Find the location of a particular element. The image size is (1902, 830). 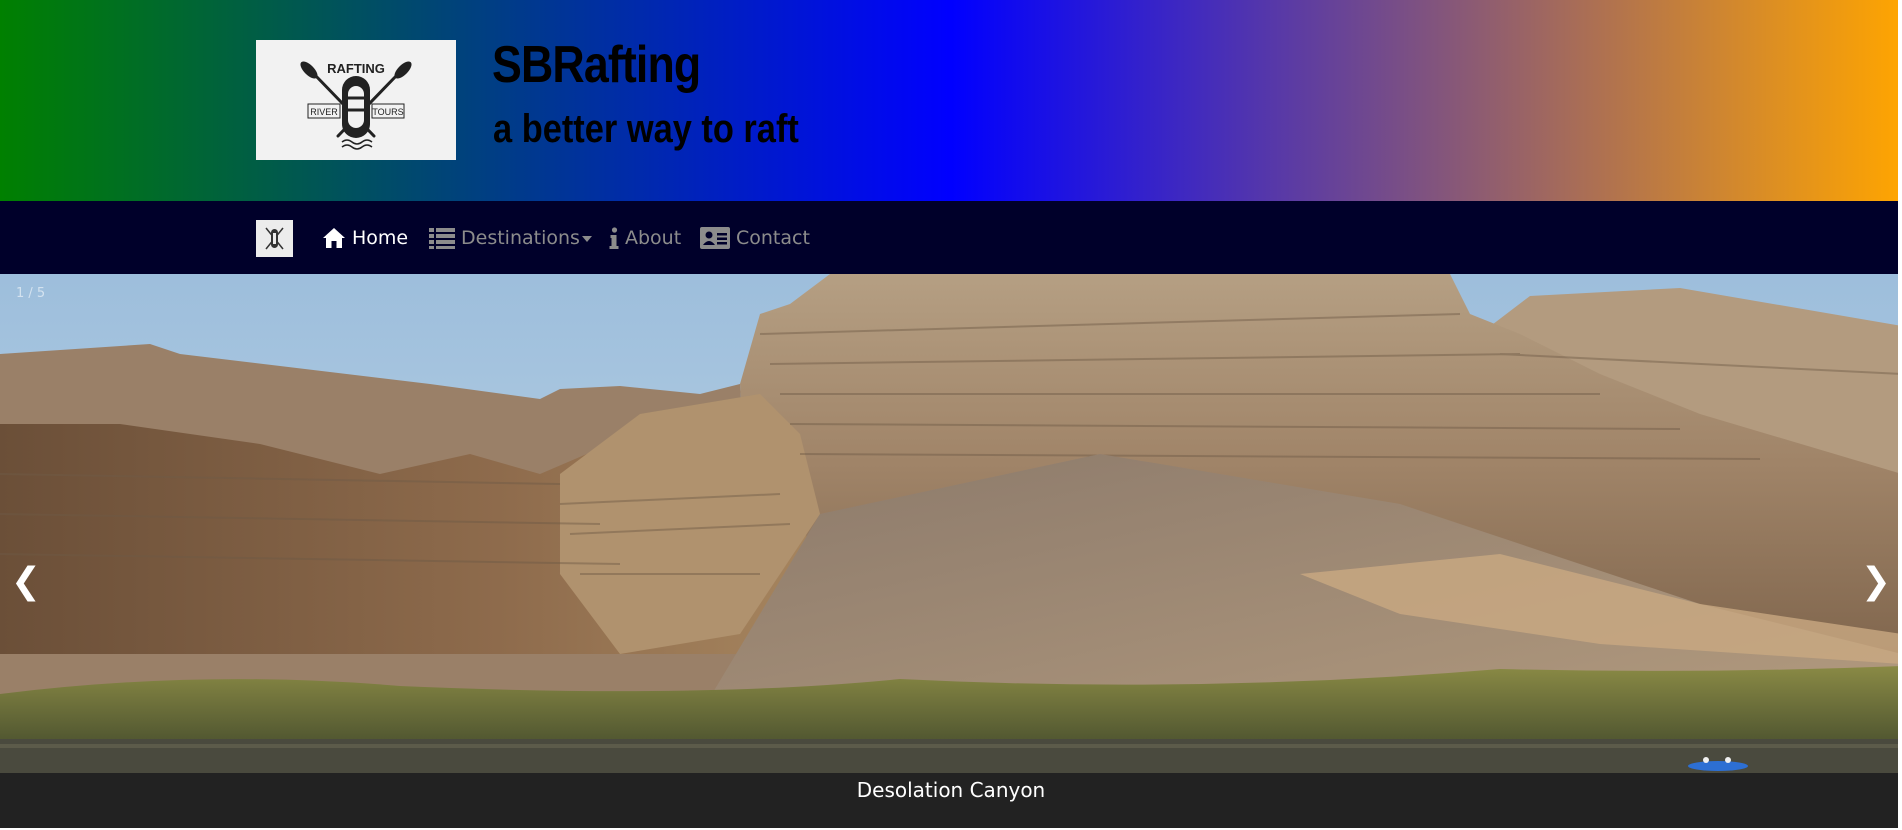

raft-logo-icon is located at coordinates (274, 238).